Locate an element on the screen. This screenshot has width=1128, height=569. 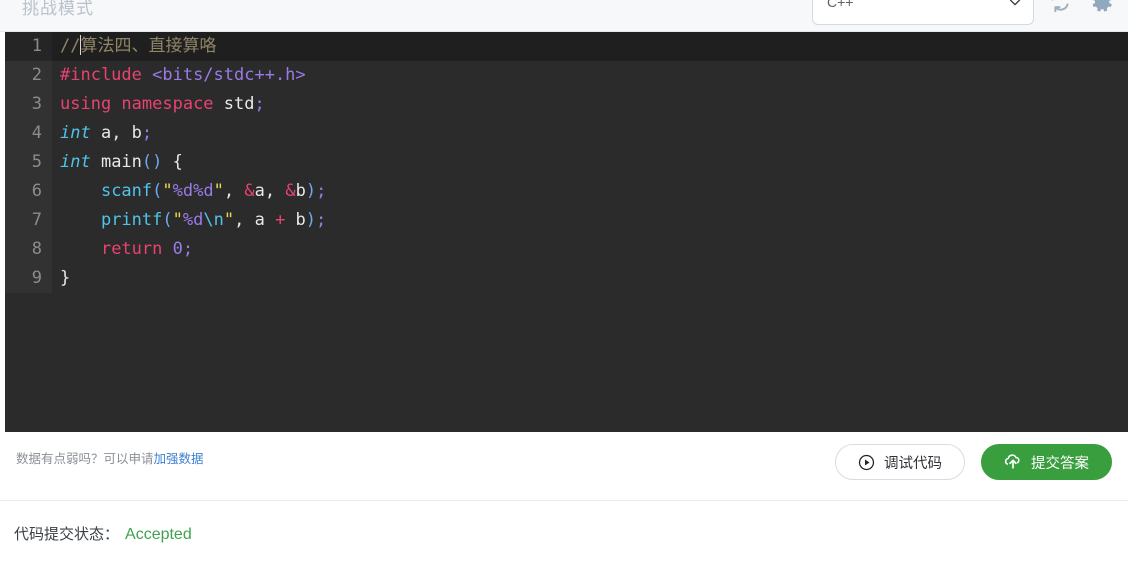
code-token-using: using is located at coordinates (86, 104).